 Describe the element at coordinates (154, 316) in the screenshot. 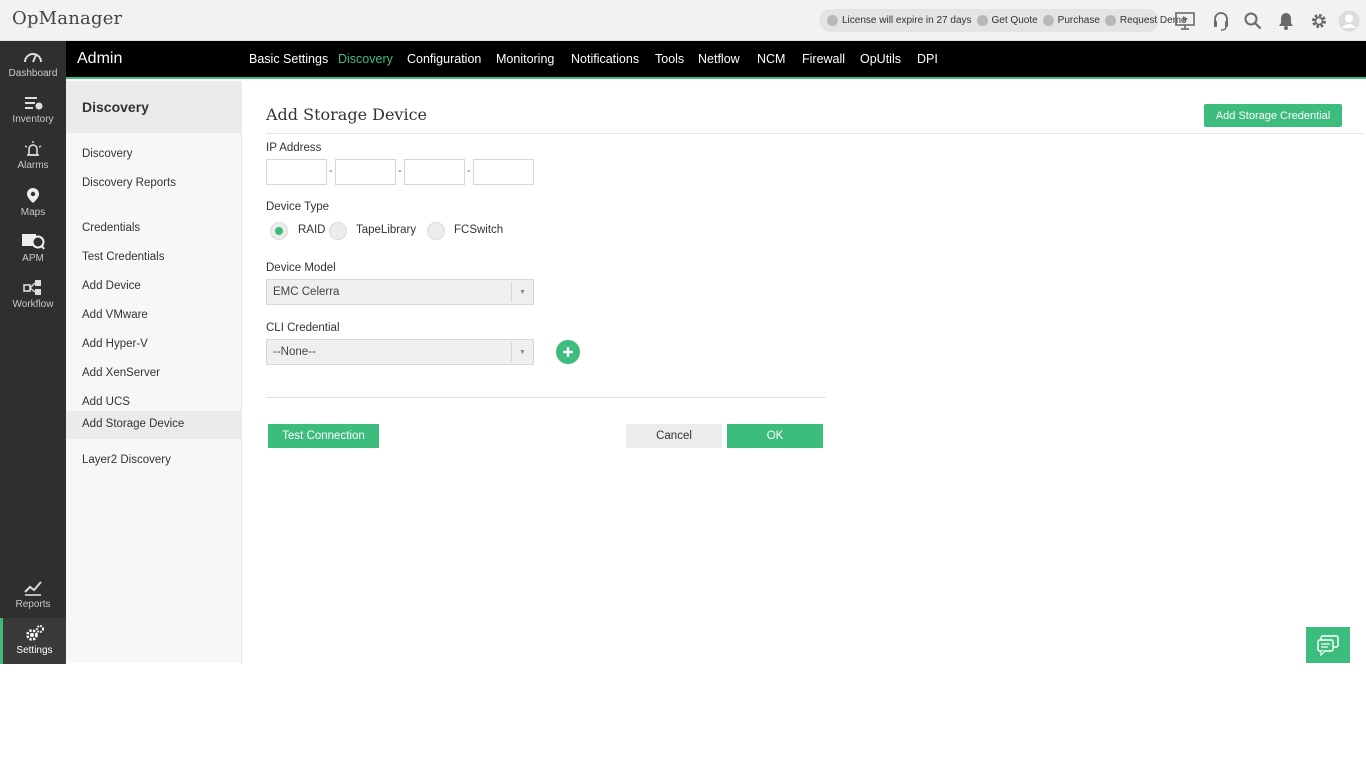

I see `sidebar-item-add-vmware: Add VMware` at that location.